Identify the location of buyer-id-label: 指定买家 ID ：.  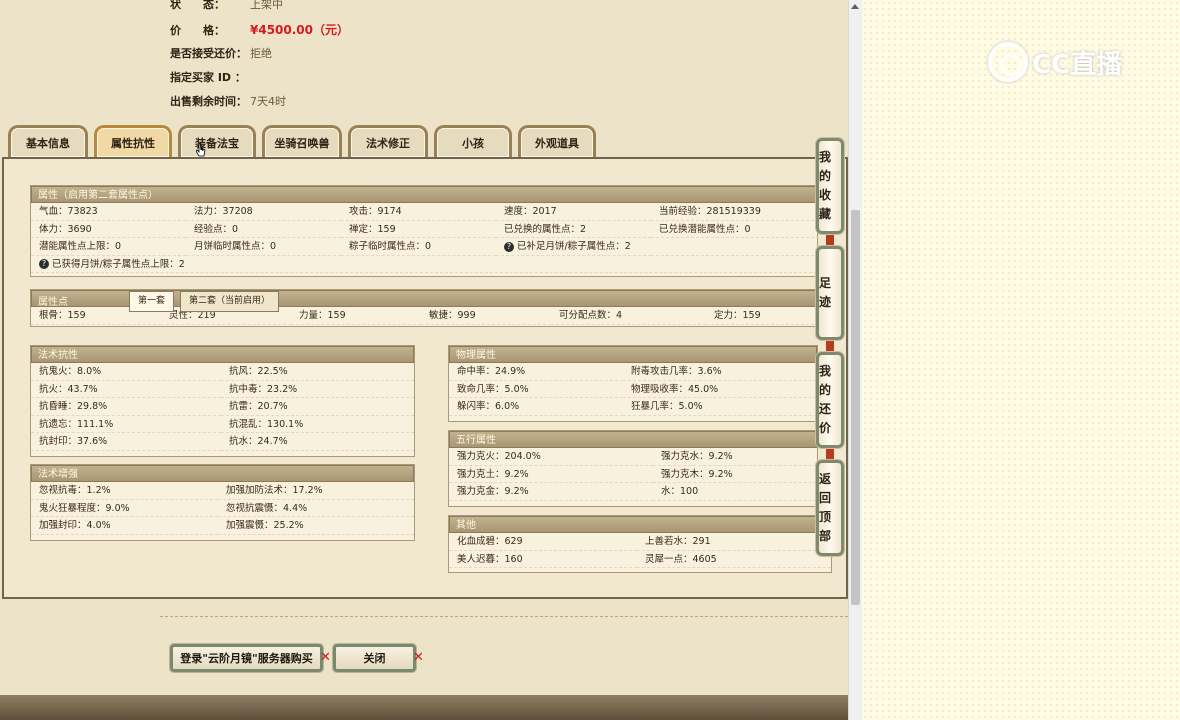
(208, 77).